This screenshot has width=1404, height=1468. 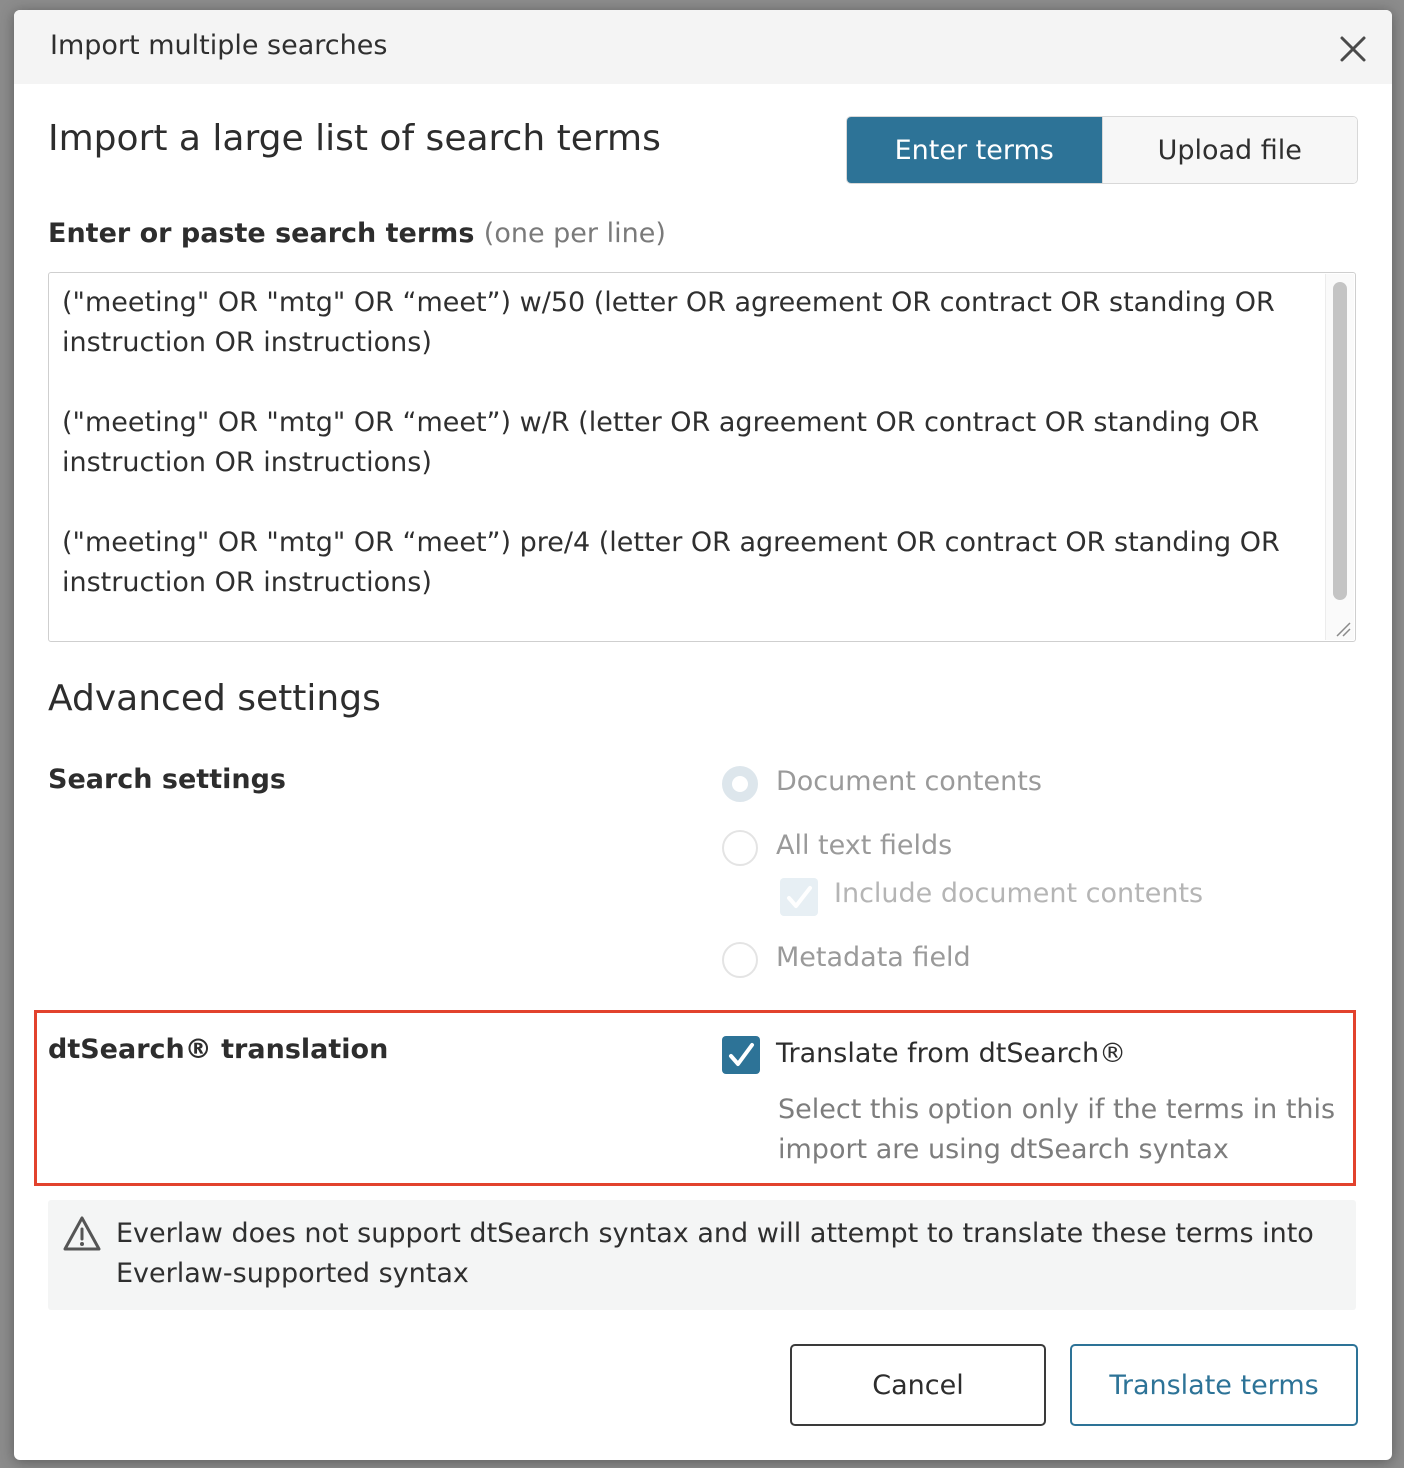 What do you see at coordinates (1342, 628) in the screenshot?
I see `resize-handle-icon` at bounding box center [1342, 628].